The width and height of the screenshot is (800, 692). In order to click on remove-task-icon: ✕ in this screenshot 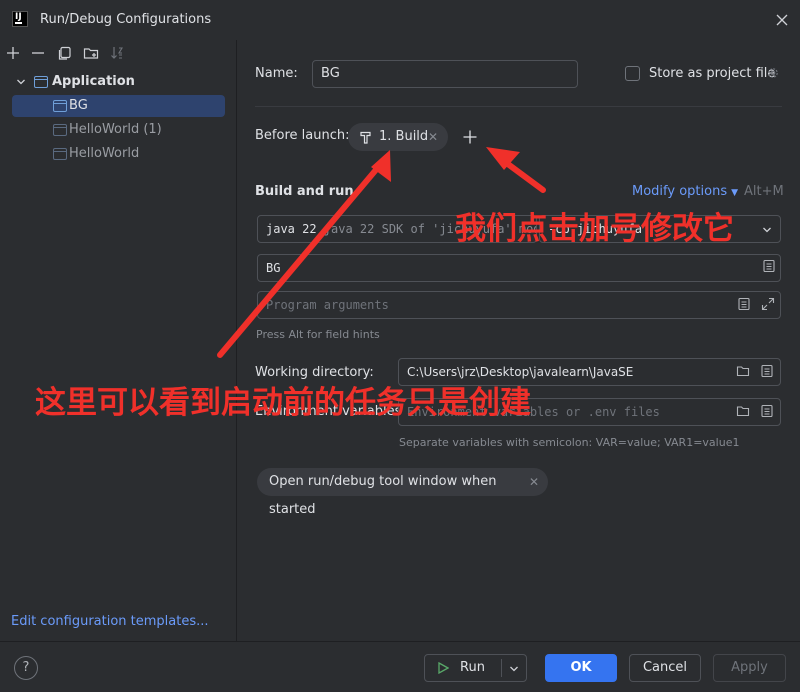, I will do `click(433, 137)`.